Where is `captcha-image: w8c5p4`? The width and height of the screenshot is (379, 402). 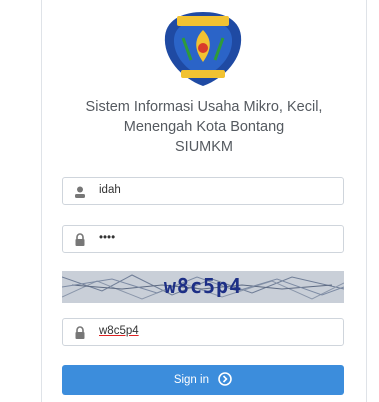
captcha-image: w8c5p4 is located at coordinates (203, 287).